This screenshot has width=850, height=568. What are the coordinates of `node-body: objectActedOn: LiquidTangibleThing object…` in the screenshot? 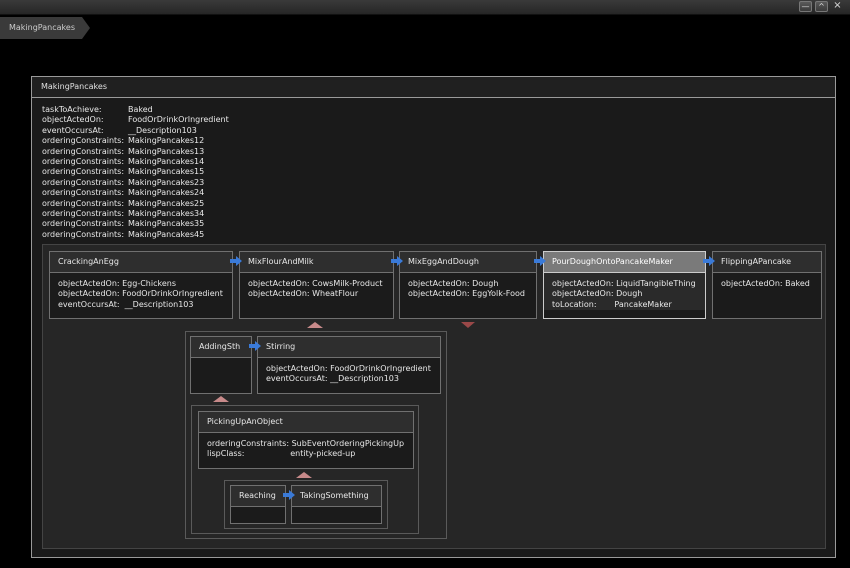 It's located at (624, 292).